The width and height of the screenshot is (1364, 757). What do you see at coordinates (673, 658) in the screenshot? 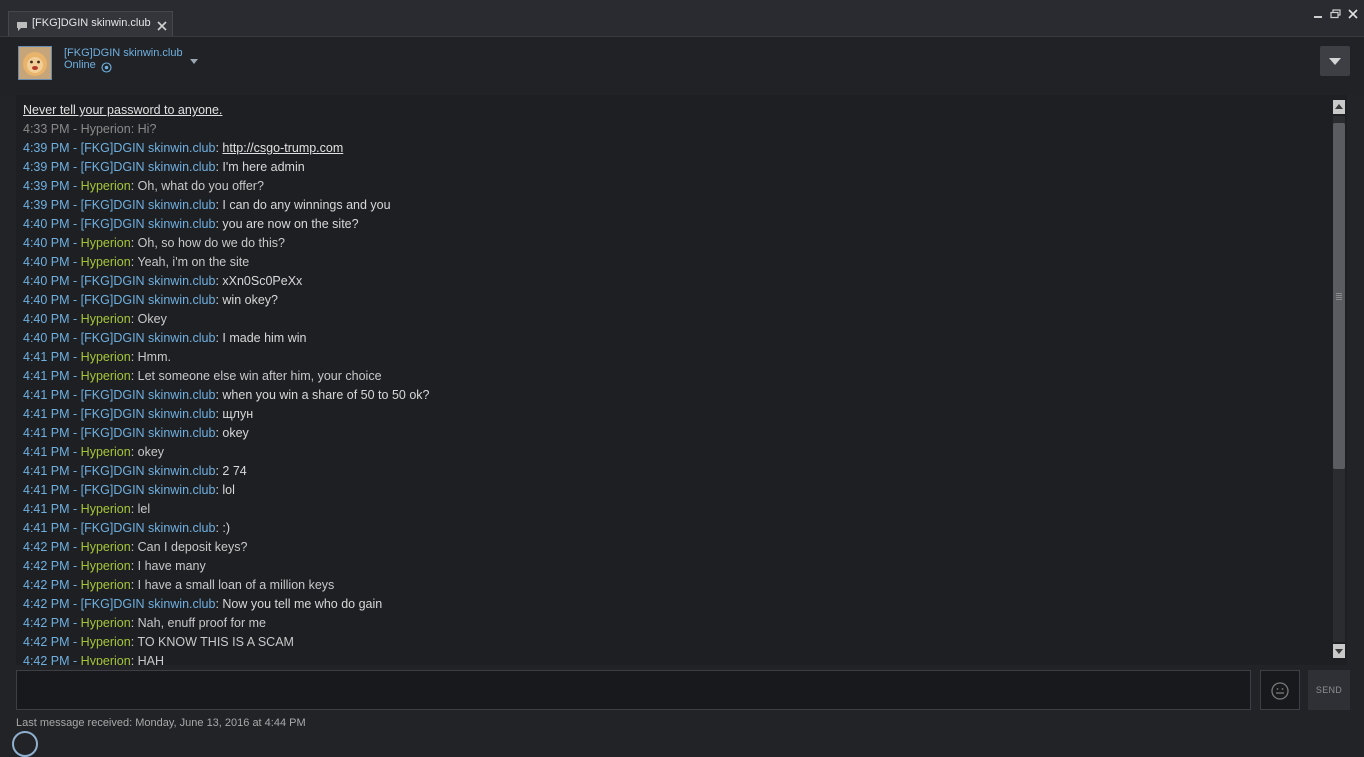
I see `chat-message: 4:42 PM - Hyperion: HAH` at bounding box center [673, 658].